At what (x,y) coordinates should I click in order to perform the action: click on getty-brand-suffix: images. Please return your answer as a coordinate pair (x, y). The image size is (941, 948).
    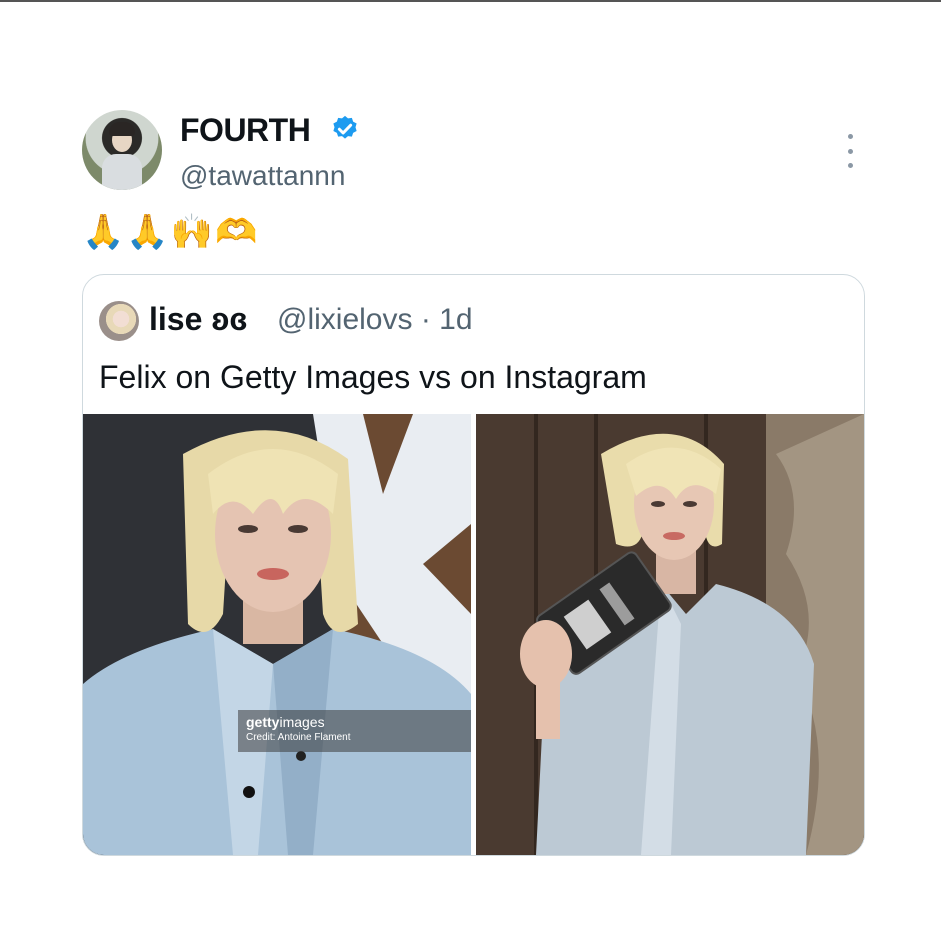
    Looking at the image, I should click on (302, 722).